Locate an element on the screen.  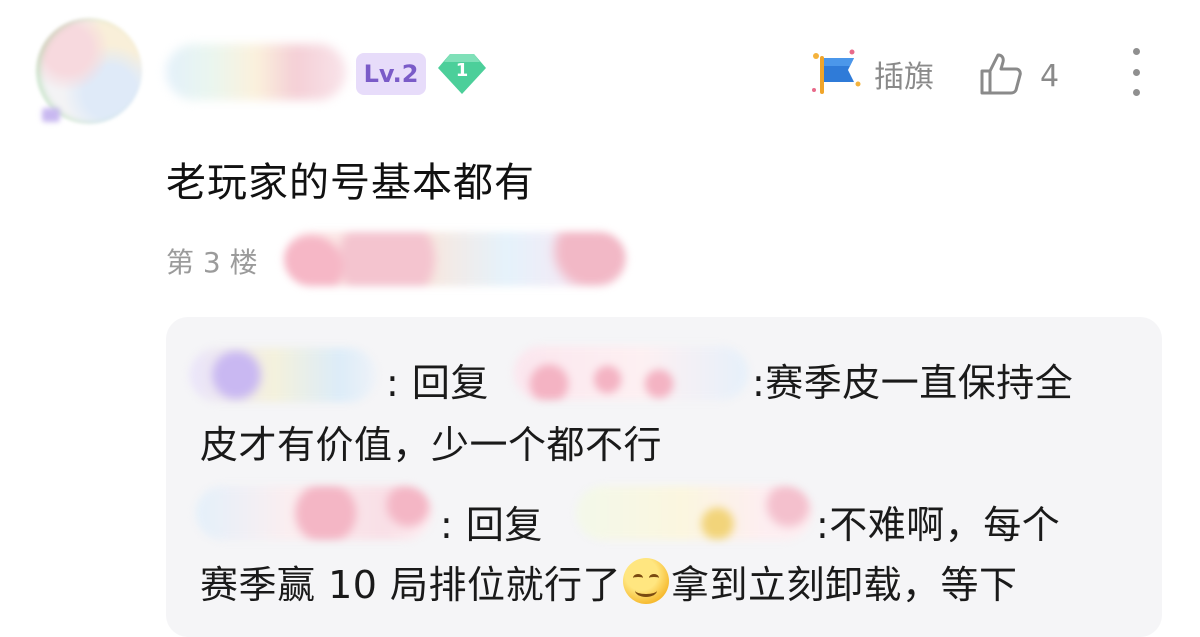
reply-2-text: :不难啊，每个 is located at coordinates (938, 525).